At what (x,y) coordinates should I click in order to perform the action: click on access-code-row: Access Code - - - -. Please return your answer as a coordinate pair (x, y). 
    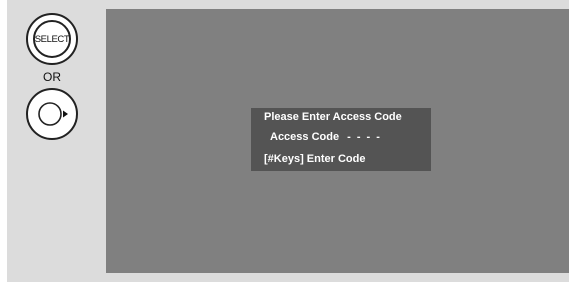
    Looking at the image, I should click on (325, 137).